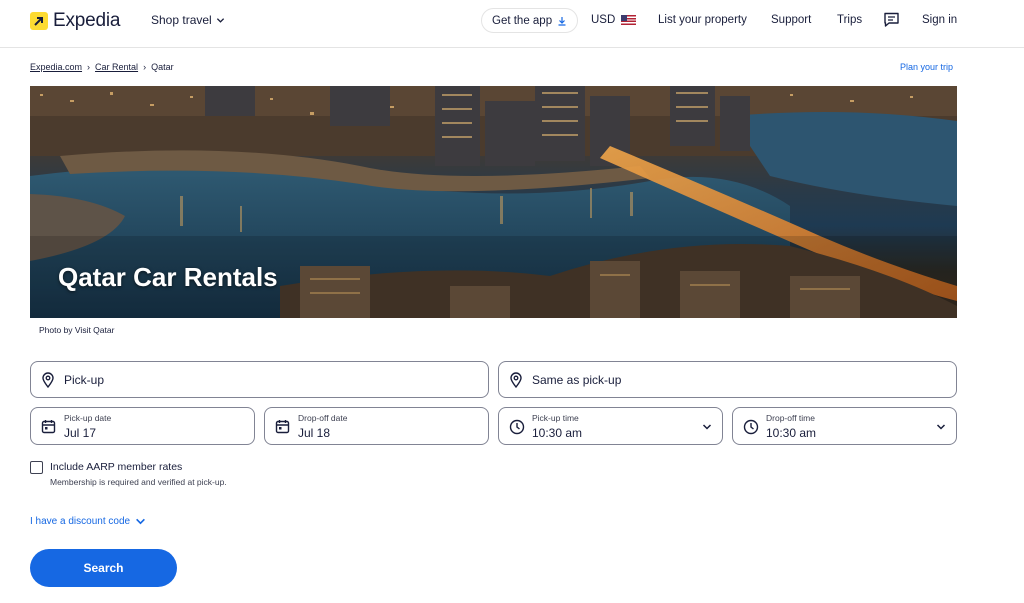 The width and height of the screenshot is (1024, 603). I want to click on currency-selector: USD, so click(614, 20).